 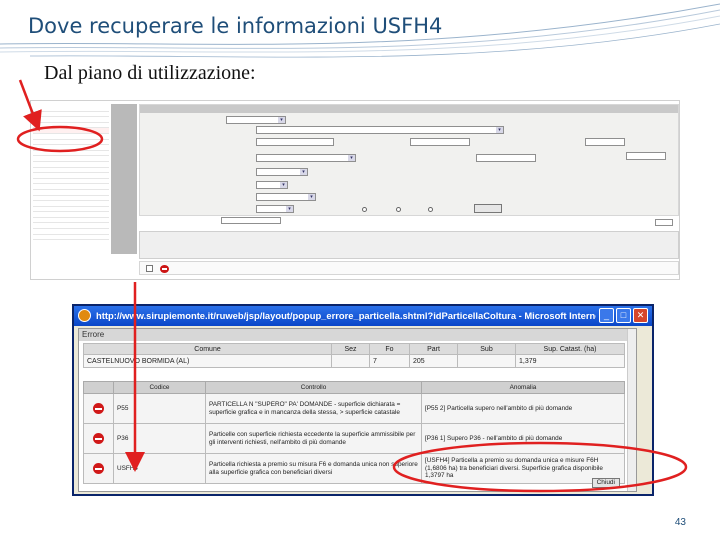 I want to click on particella-field, so click(x=646, y=156).